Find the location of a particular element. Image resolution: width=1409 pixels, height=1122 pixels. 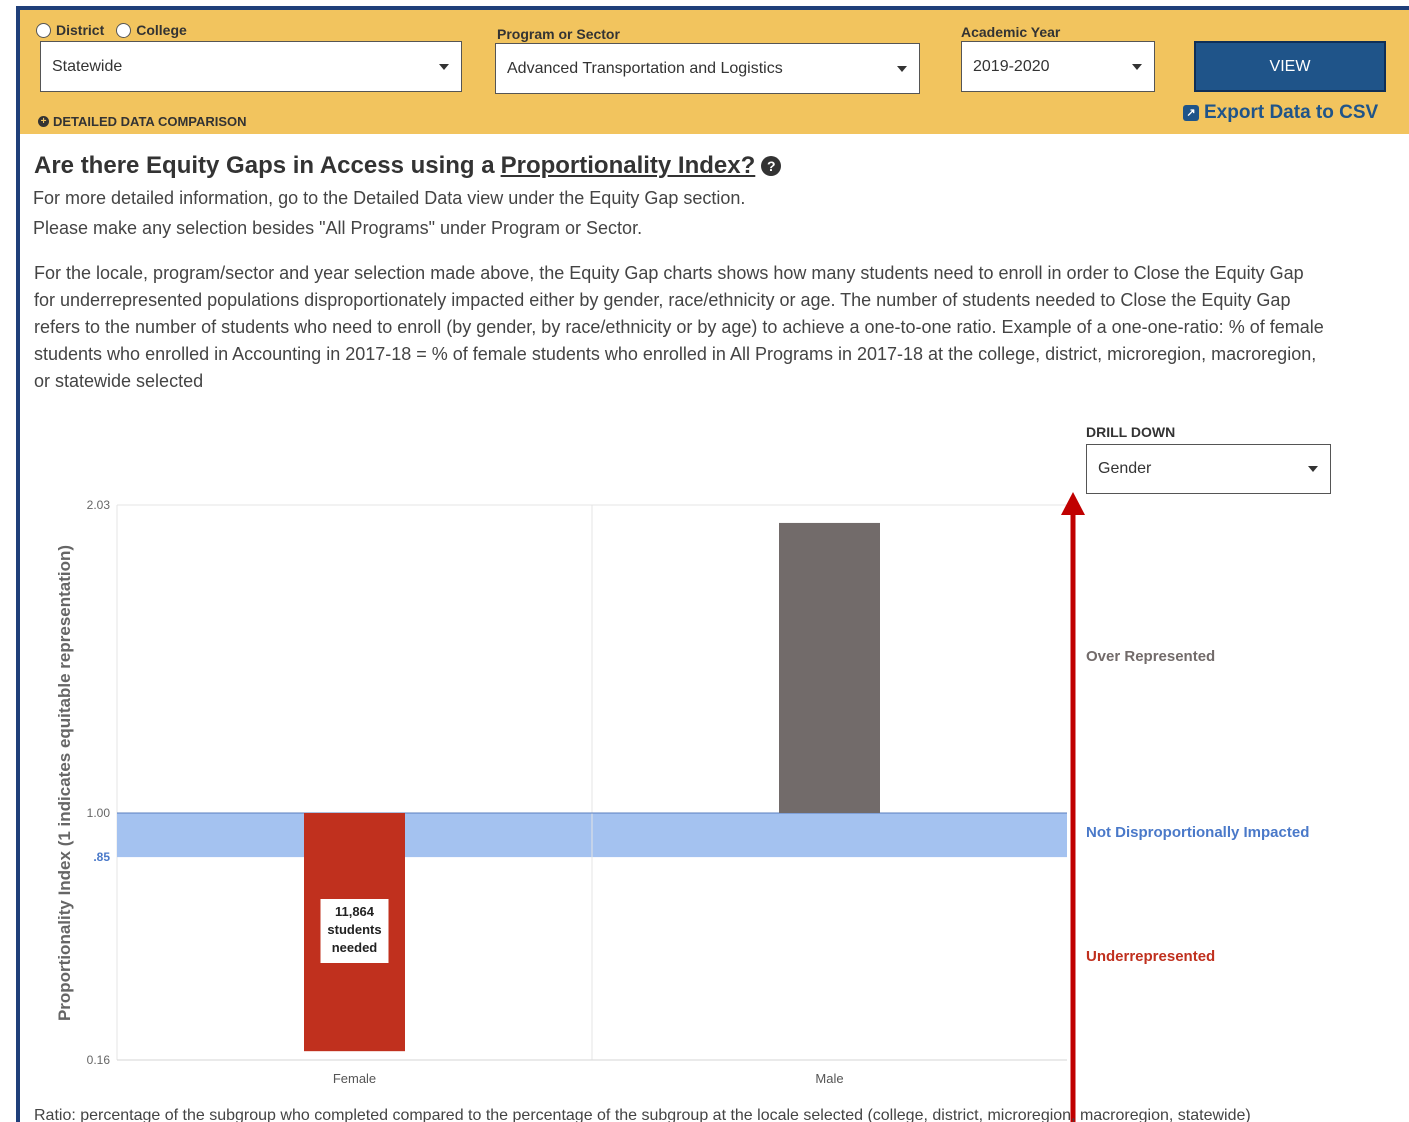

y-tick-label: .85 is located at coordinates (101, 857).